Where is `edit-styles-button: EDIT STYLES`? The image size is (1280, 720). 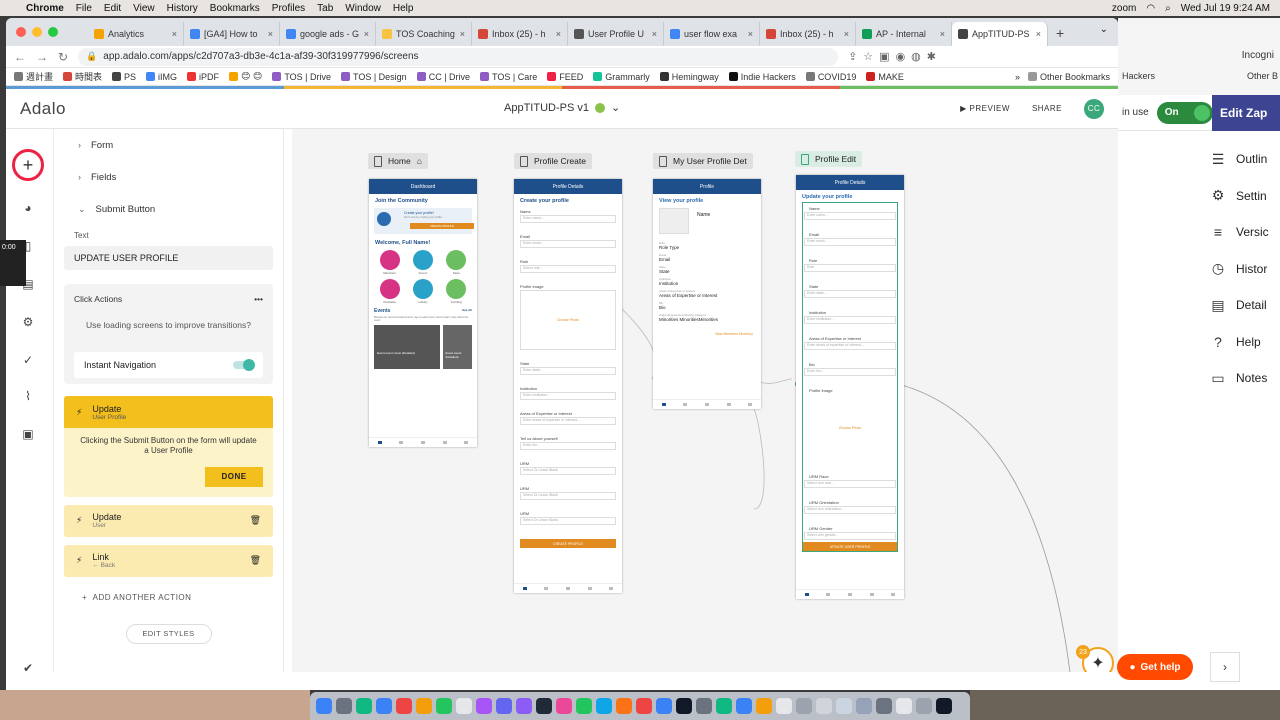
edit-styles-button: EDIT STYLES is located at coordinates (168, 633).